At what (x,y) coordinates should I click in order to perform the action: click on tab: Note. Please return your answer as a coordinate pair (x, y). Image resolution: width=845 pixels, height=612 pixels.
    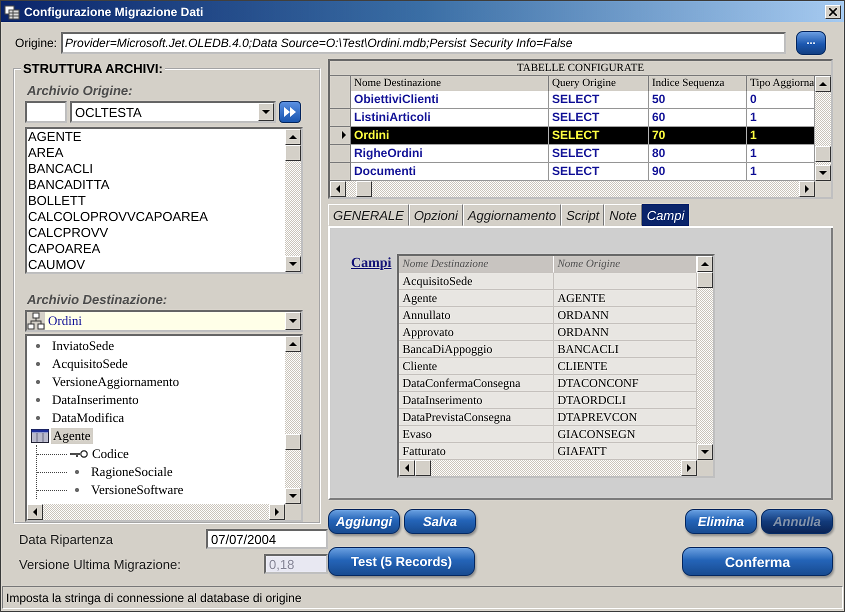
    Looking at the image, I should click on (623, 215).